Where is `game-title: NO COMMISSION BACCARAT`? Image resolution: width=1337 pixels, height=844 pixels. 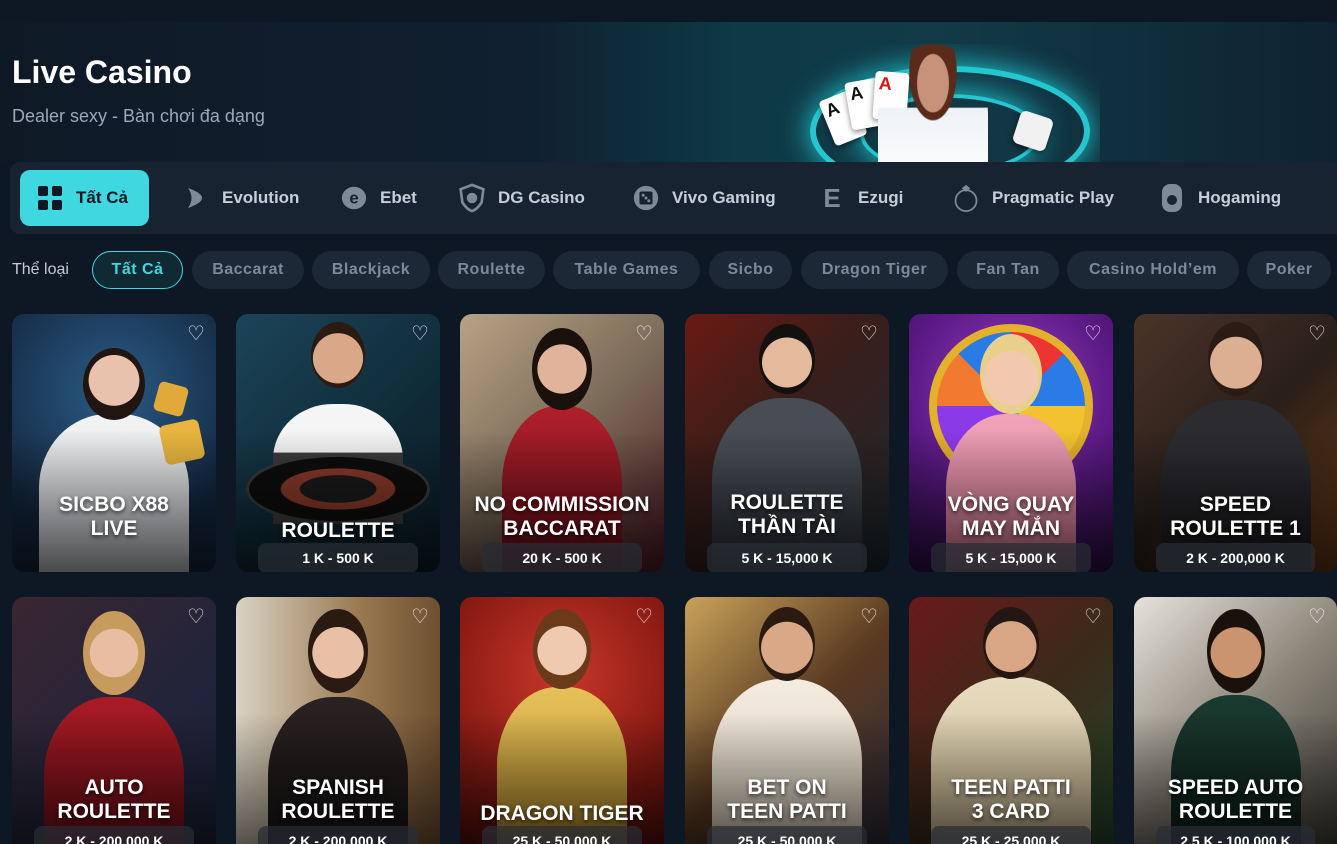
game-title: NO COMMISSION BACCARAT is located at coordinates (562, 516).